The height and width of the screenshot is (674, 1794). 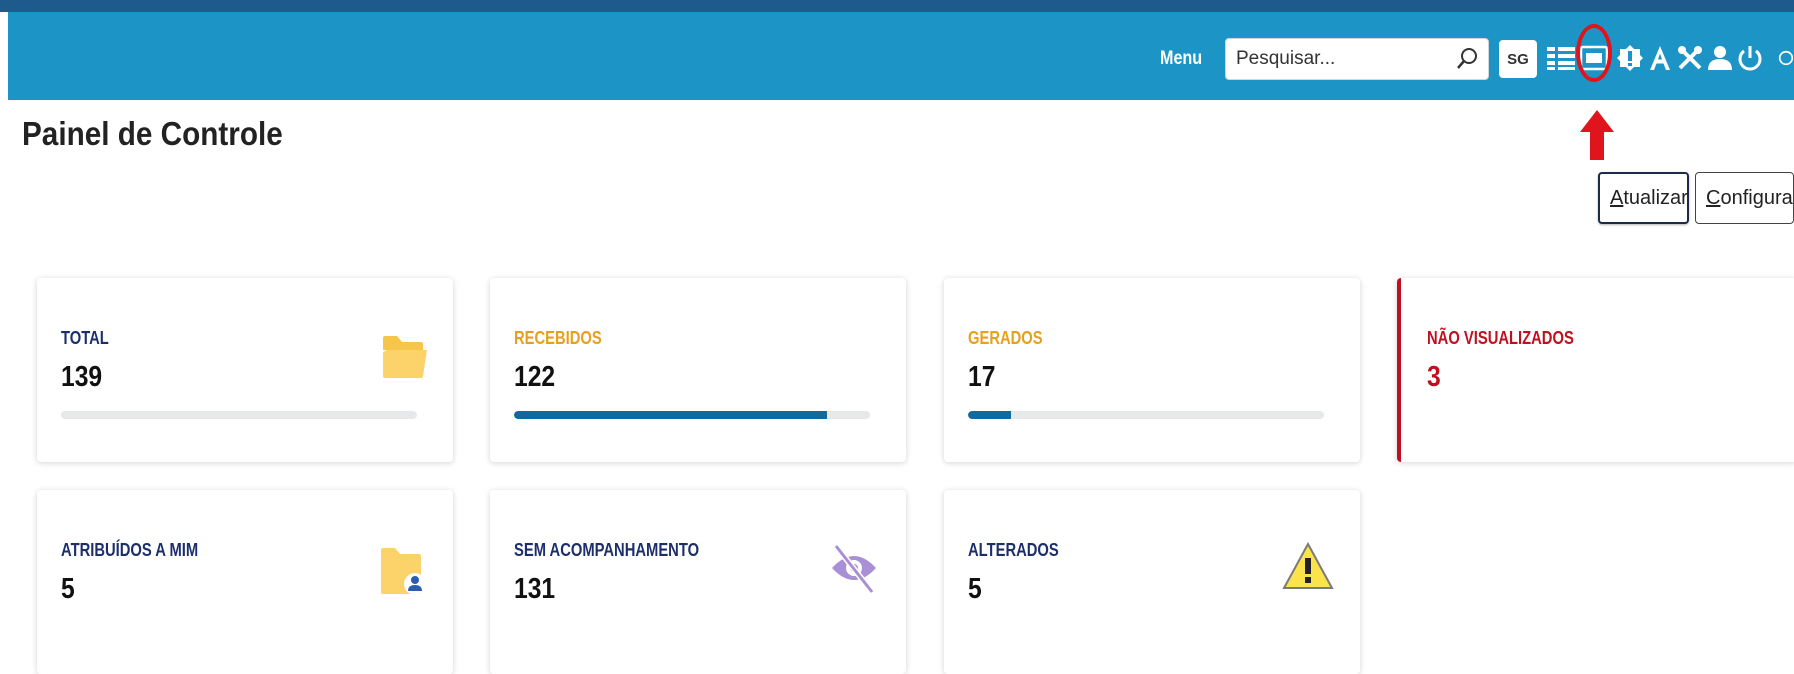 What do you see at coordinates (85, 338) in the screenshot?
I see `card-label: TOTAL` at bounding box center [85, 338].